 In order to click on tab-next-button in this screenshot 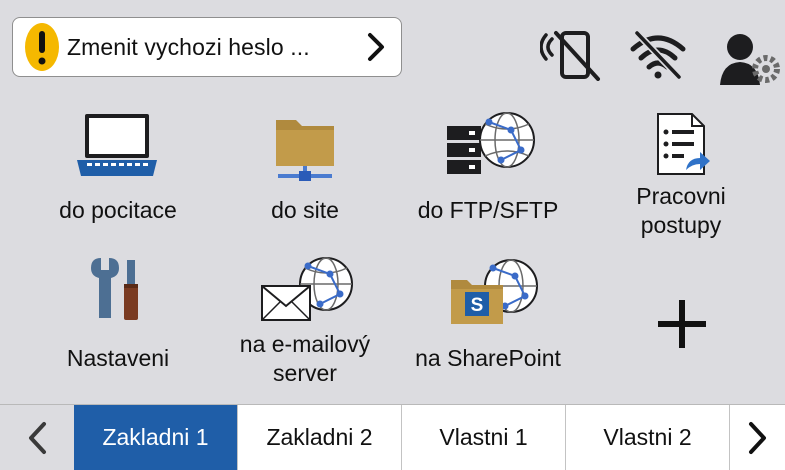, I will do `click(757, 437)`.